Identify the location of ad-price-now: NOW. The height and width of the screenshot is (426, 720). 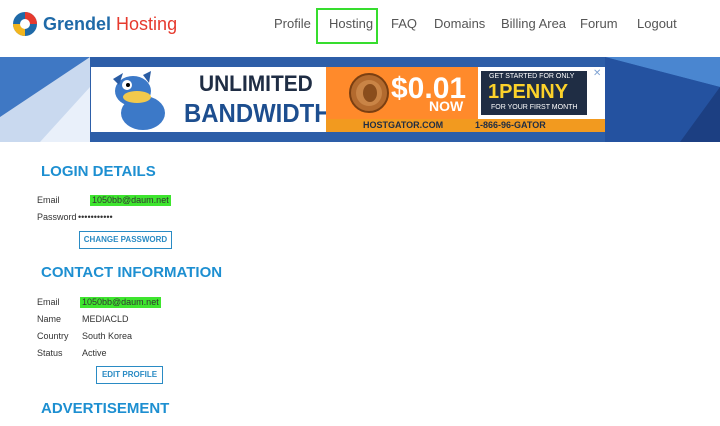
(446, 106).